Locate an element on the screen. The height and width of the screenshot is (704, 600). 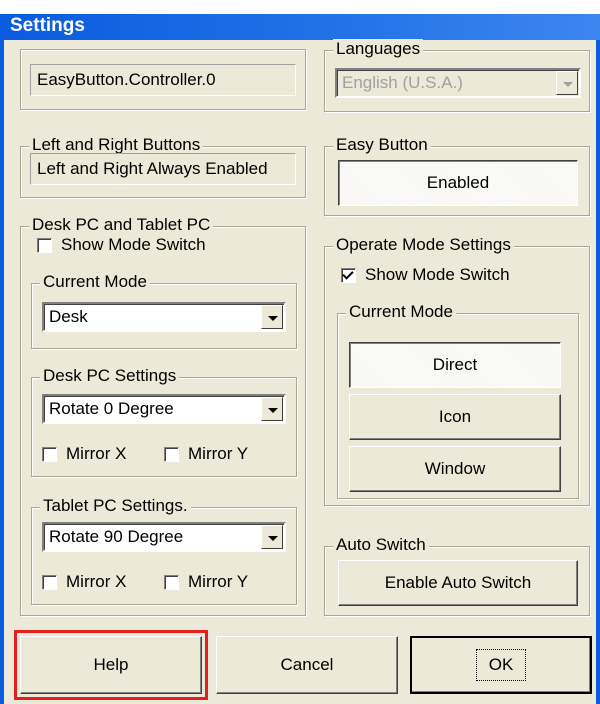
desk-mirror-x-label: Mirror X is located at coordinates (96, 453).